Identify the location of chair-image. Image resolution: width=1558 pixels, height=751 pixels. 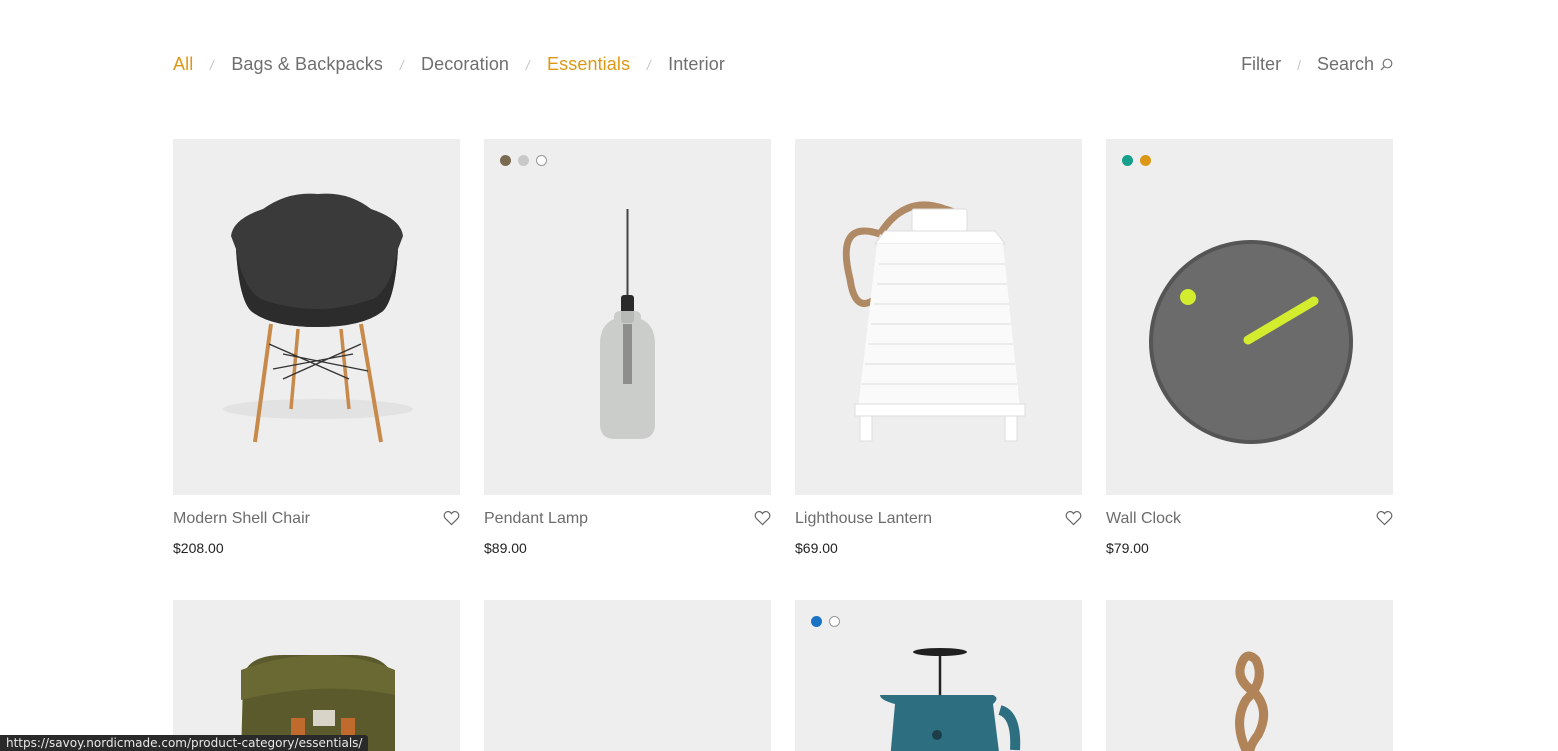
(318, 318).